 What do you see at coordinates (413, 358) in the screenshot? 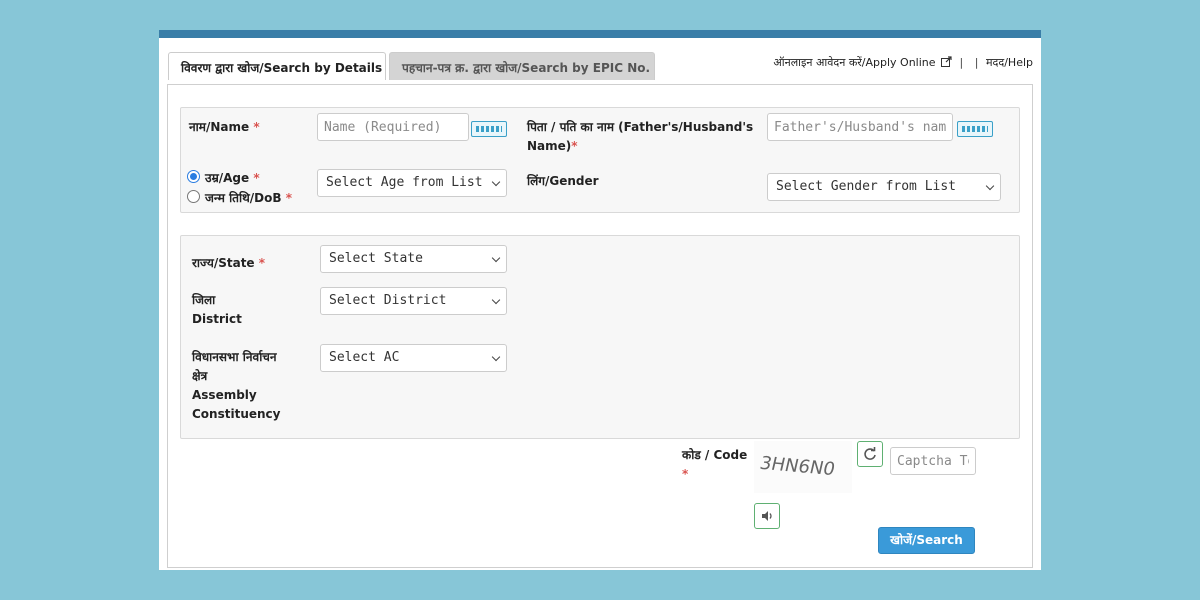
I see `ac-select: Select AC` at bounding box center [413, 358].